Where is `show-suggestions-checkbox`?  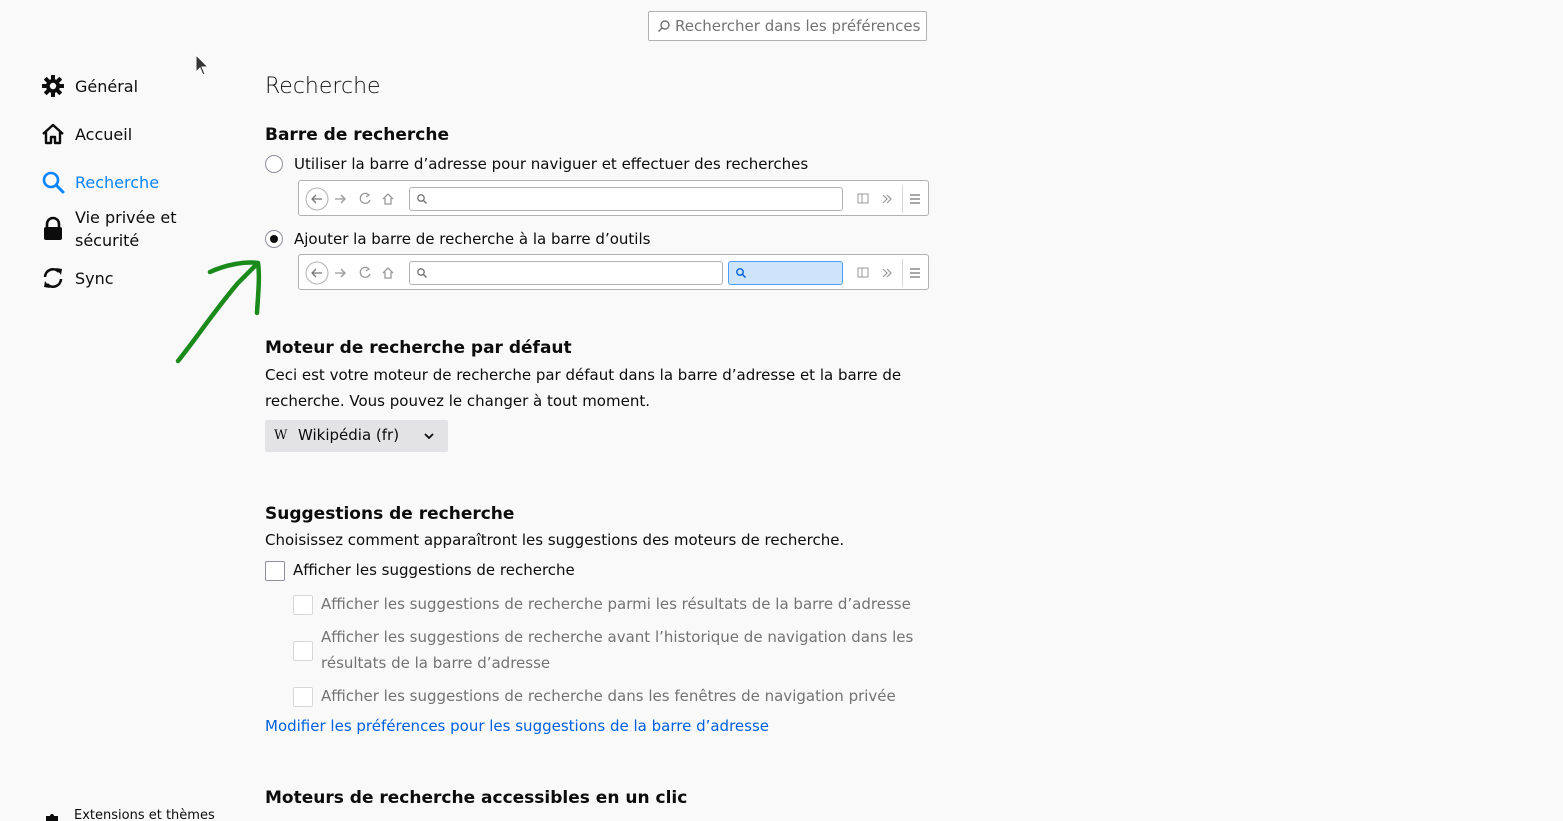 show-suggestions-checkbox is located at coordinates (275, 571).